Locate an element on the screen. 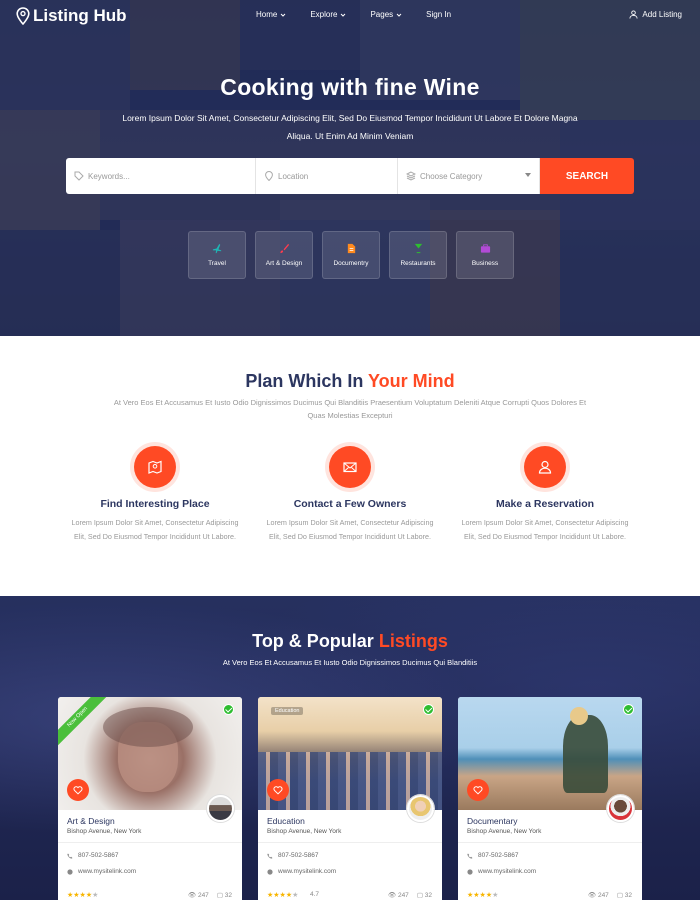  search-button: SEARCH is located at coordinates (587, 176).